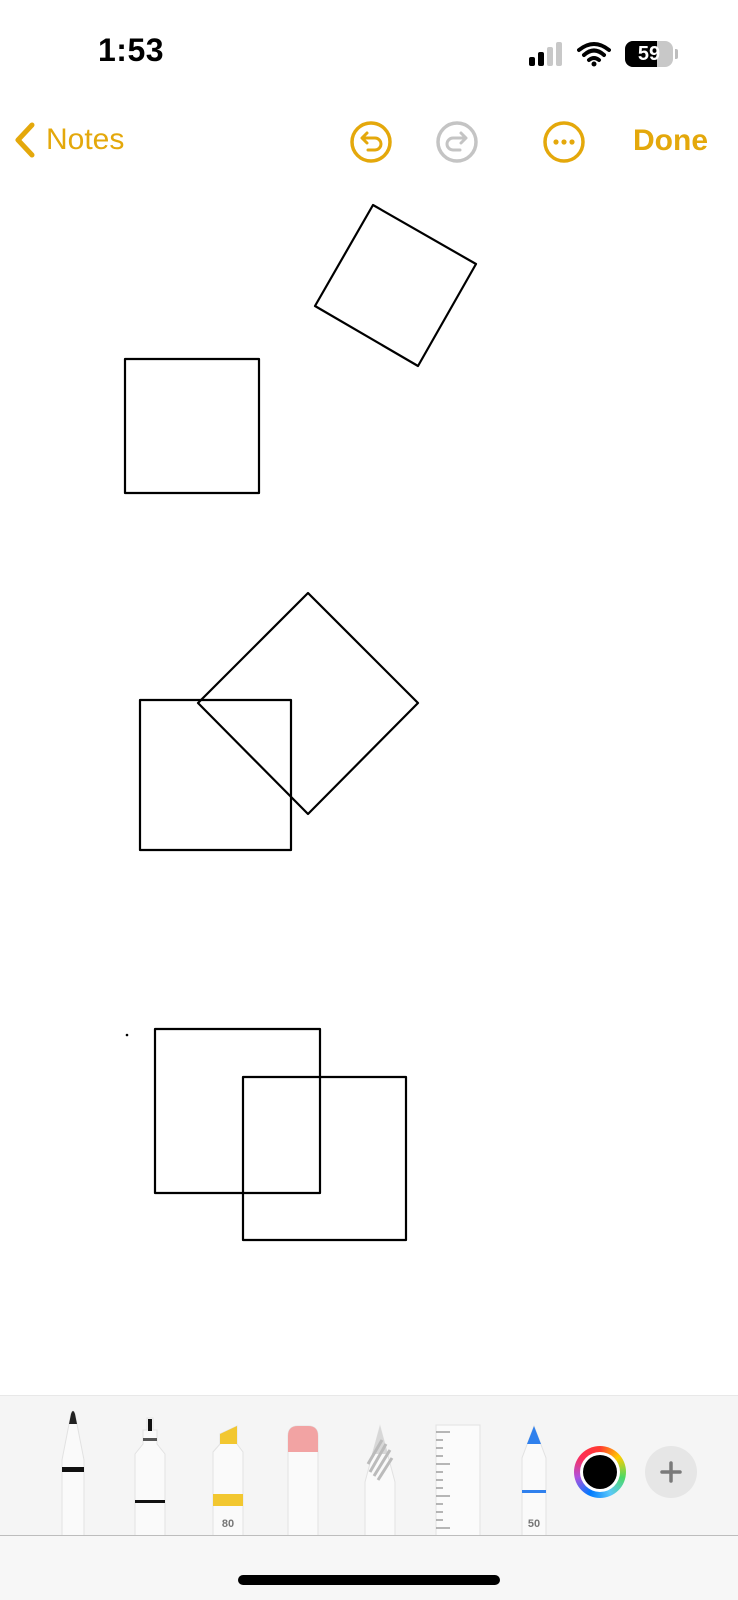 The height and width of the screenshot is (1600, 738). I want to click on color-picker-button, so click(600, 1472).